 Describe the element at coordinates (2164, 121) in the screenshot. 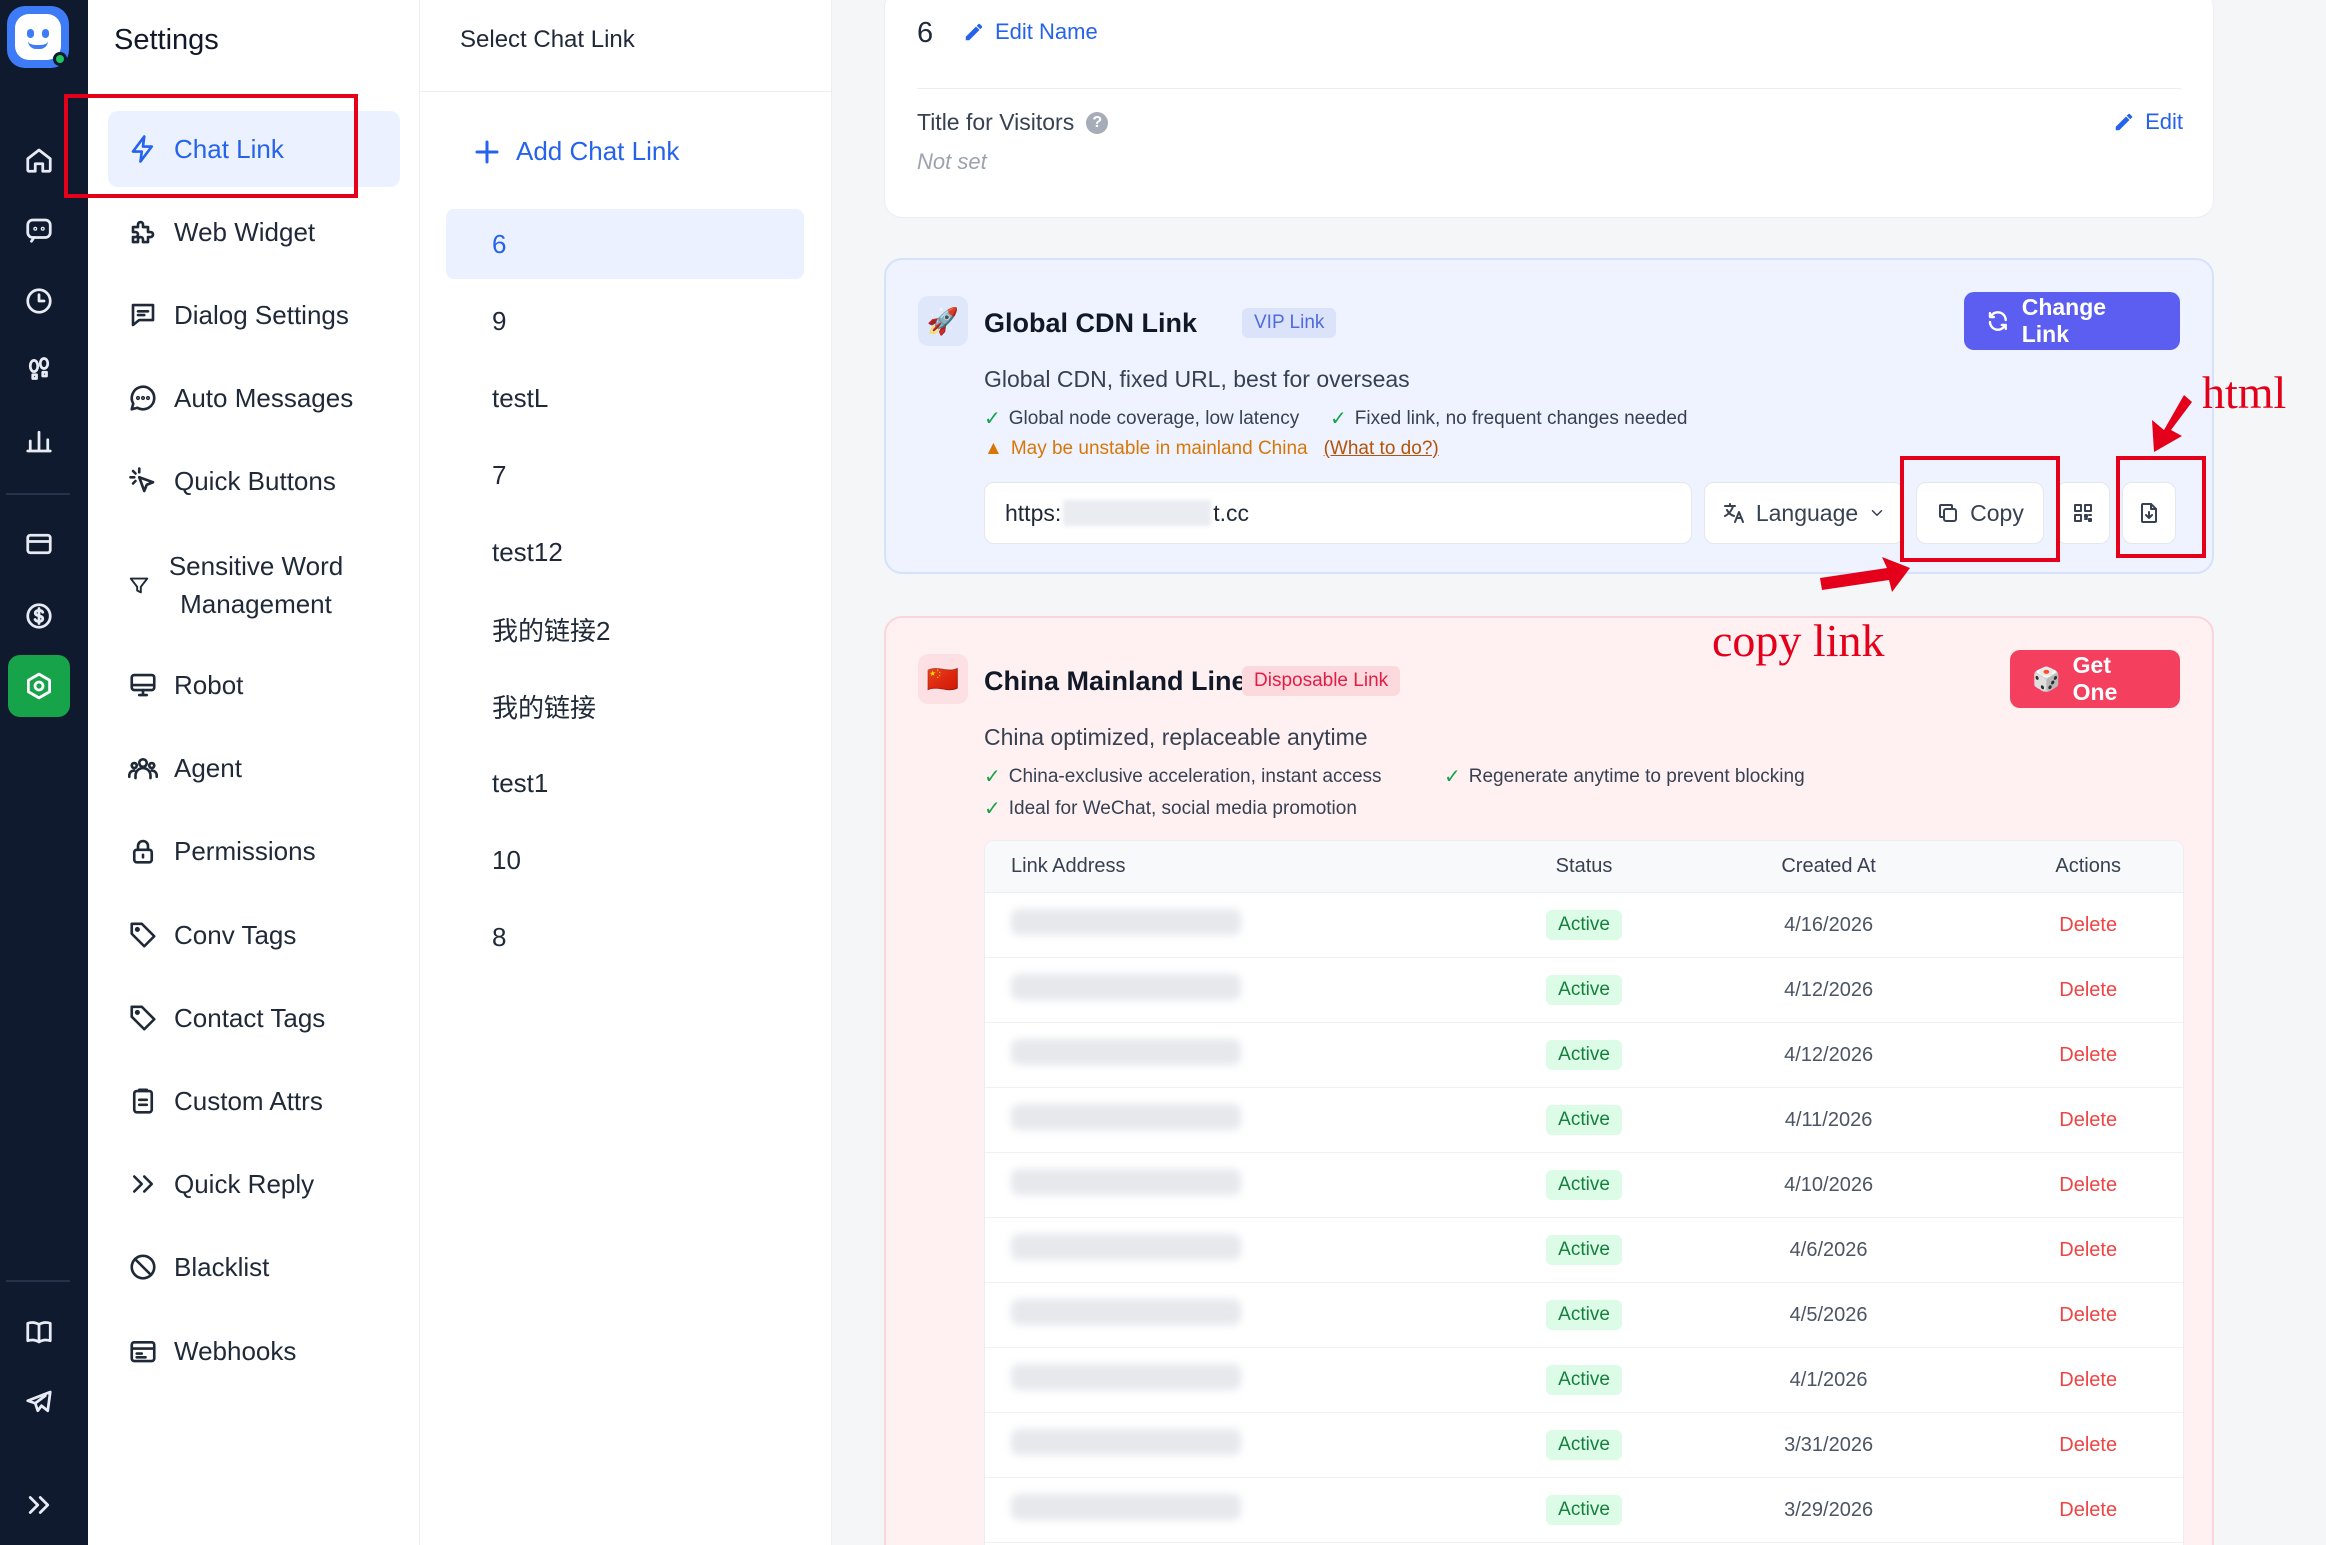

I see `edit-title-label: Edit` at that location.